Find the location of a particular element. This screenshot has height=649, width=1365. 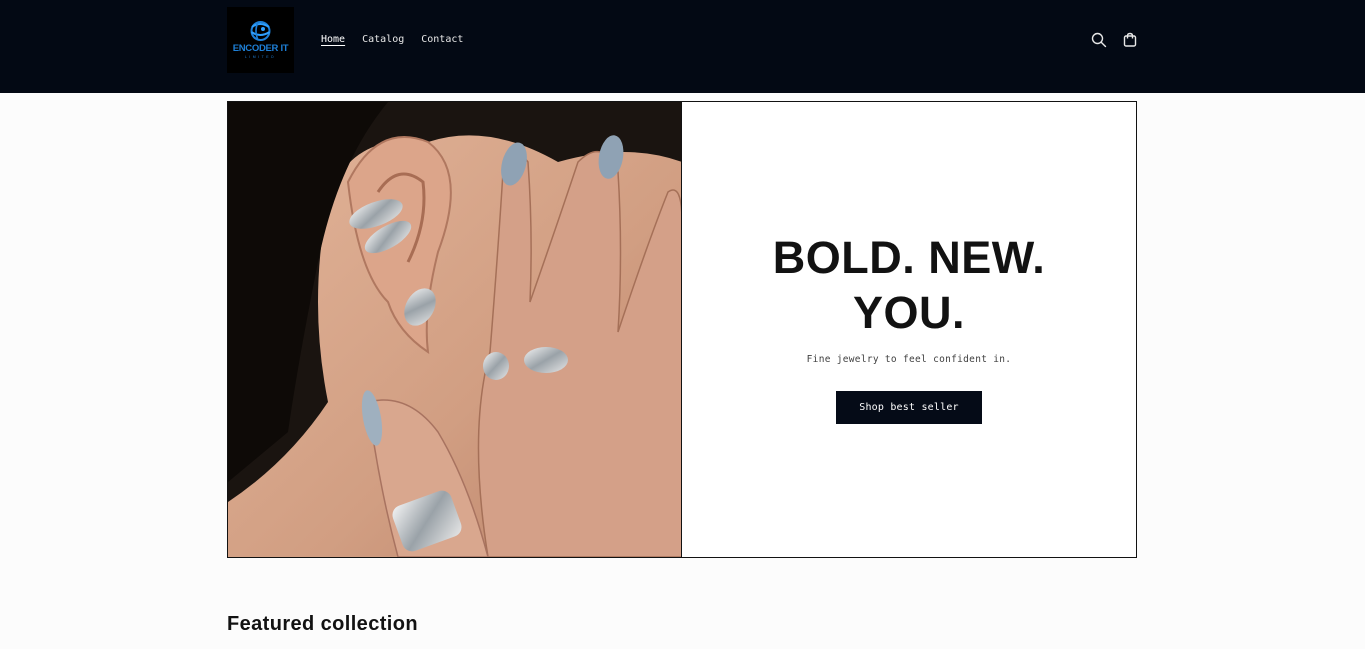

hero-heading-line2: YOU. is located at coordinates (909, 312).